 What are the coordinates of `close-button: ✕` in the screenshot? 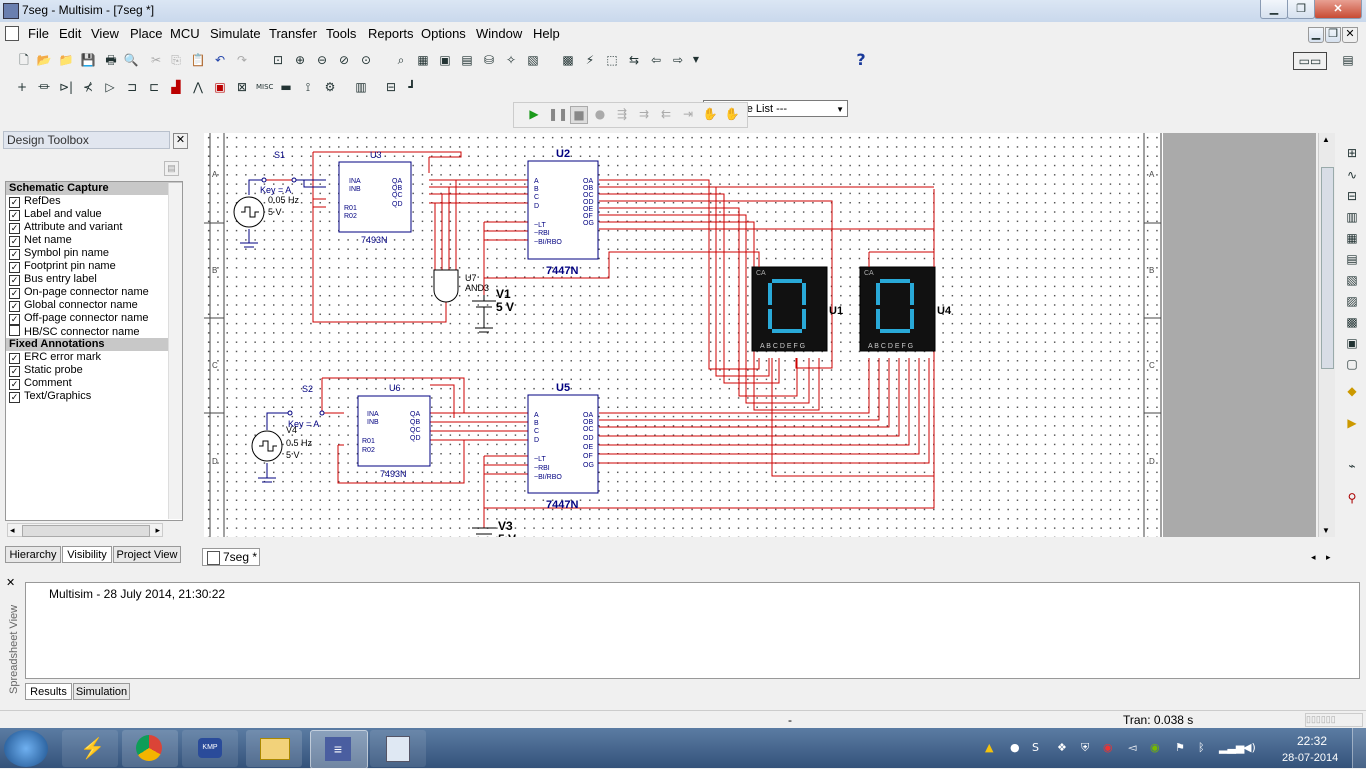 It's located at (1338, 9).